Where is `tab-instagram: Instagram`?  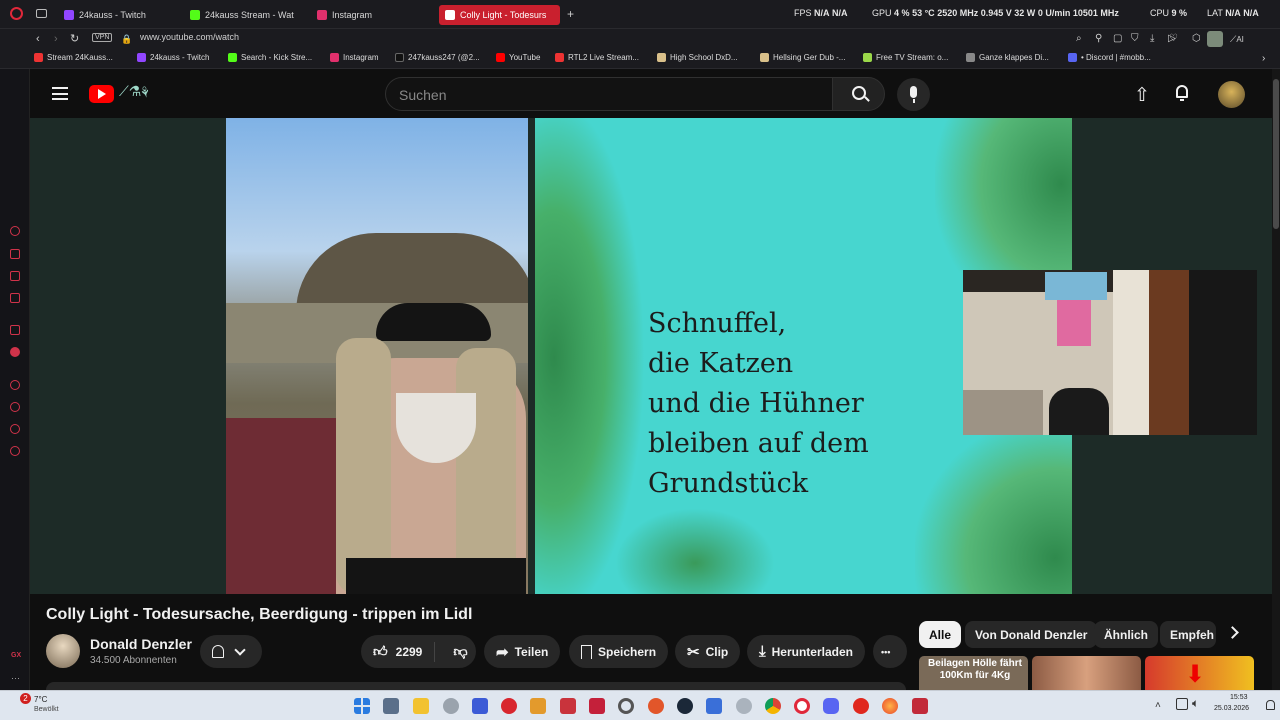
tab-instagram: Instagram is located at coordinates (372, 15).